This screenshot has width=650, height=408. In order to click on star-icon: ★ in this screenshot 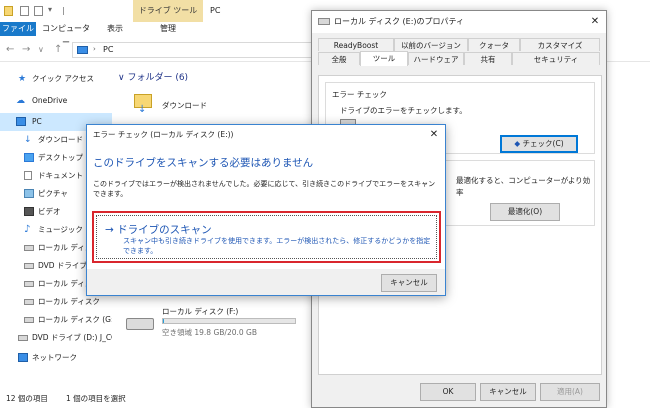, I will do `click(22, 79)`.